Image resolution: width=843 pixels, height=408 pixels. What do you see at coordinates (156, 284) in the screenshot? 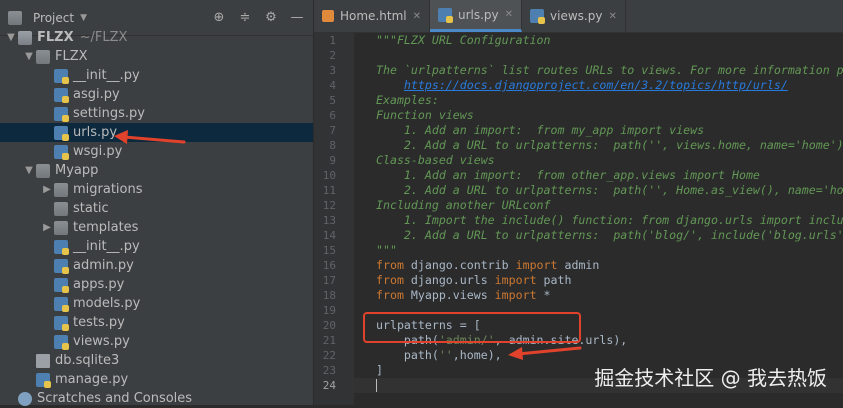
I see `tree-item: apps.py` at bounding box center [156, 284].